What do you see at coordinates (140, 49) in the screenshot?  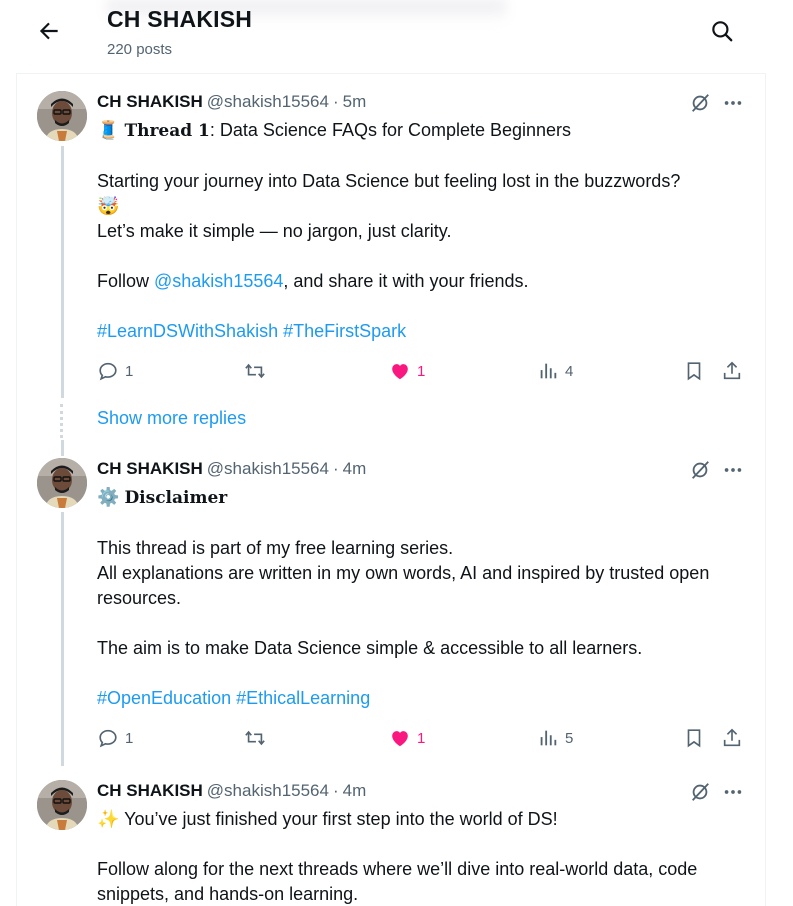 I see `post-count: 220 posts` at bounding box center [140, 49].